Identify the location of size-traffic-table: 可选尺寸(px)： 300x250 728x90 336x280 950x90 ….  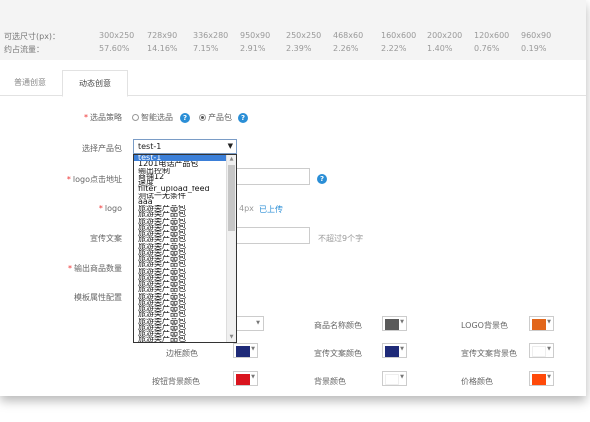
(293, 30).